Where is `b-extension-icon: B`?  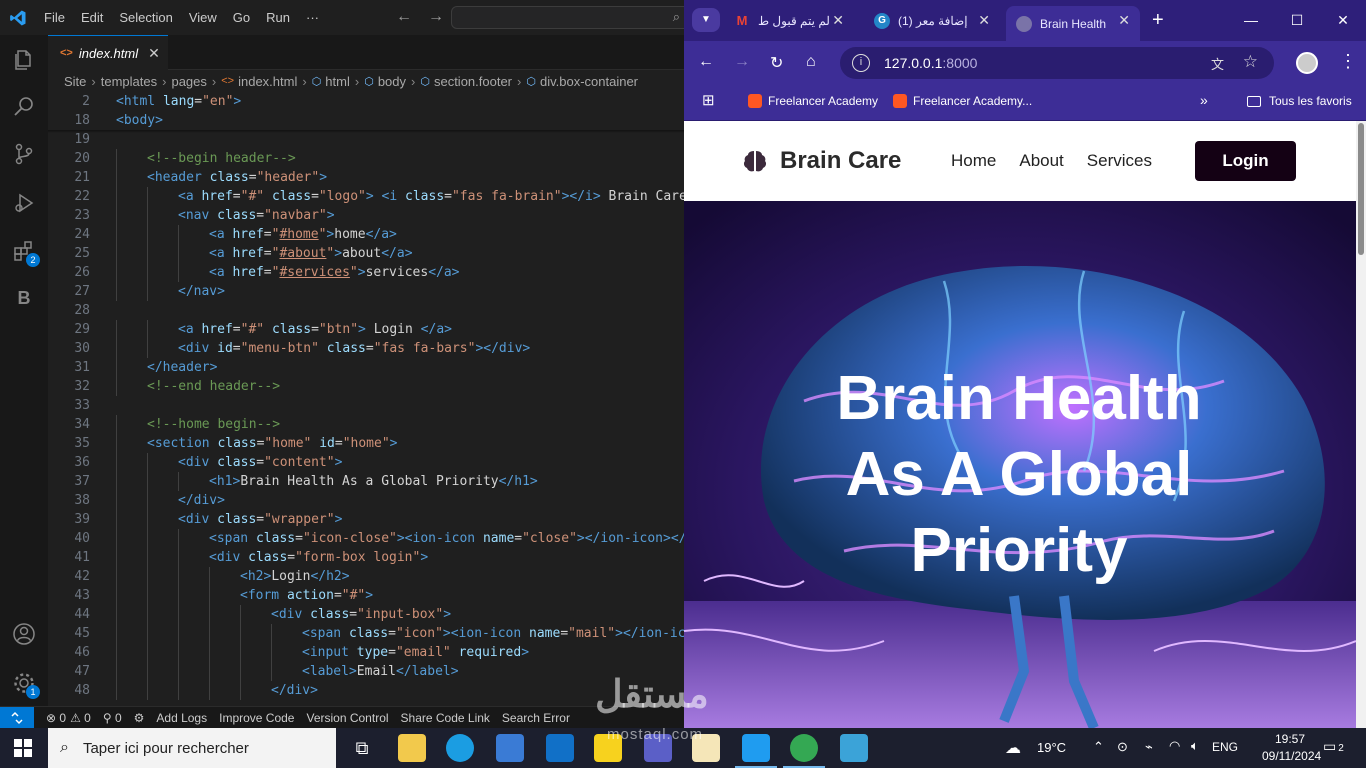 b-extension-icon: B is located at coordinates (24, 300).